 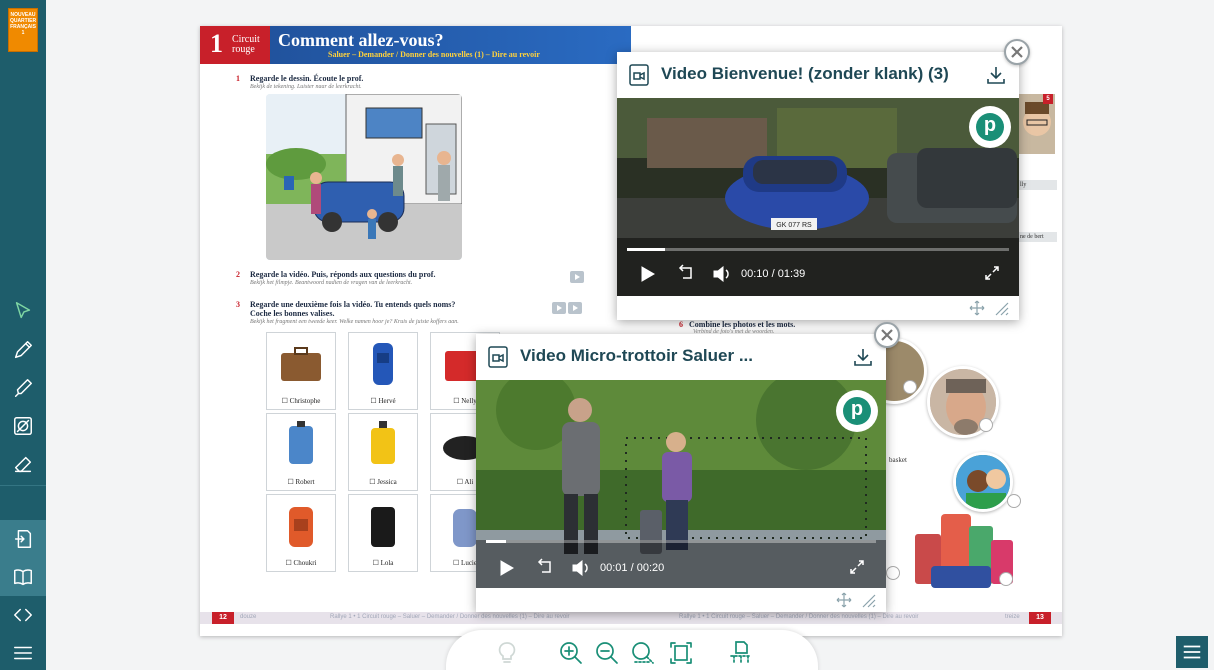 What do you see at coordinates (681, 600) in the screenshot?
I see `video-footer` at bounding box center [681, 600].